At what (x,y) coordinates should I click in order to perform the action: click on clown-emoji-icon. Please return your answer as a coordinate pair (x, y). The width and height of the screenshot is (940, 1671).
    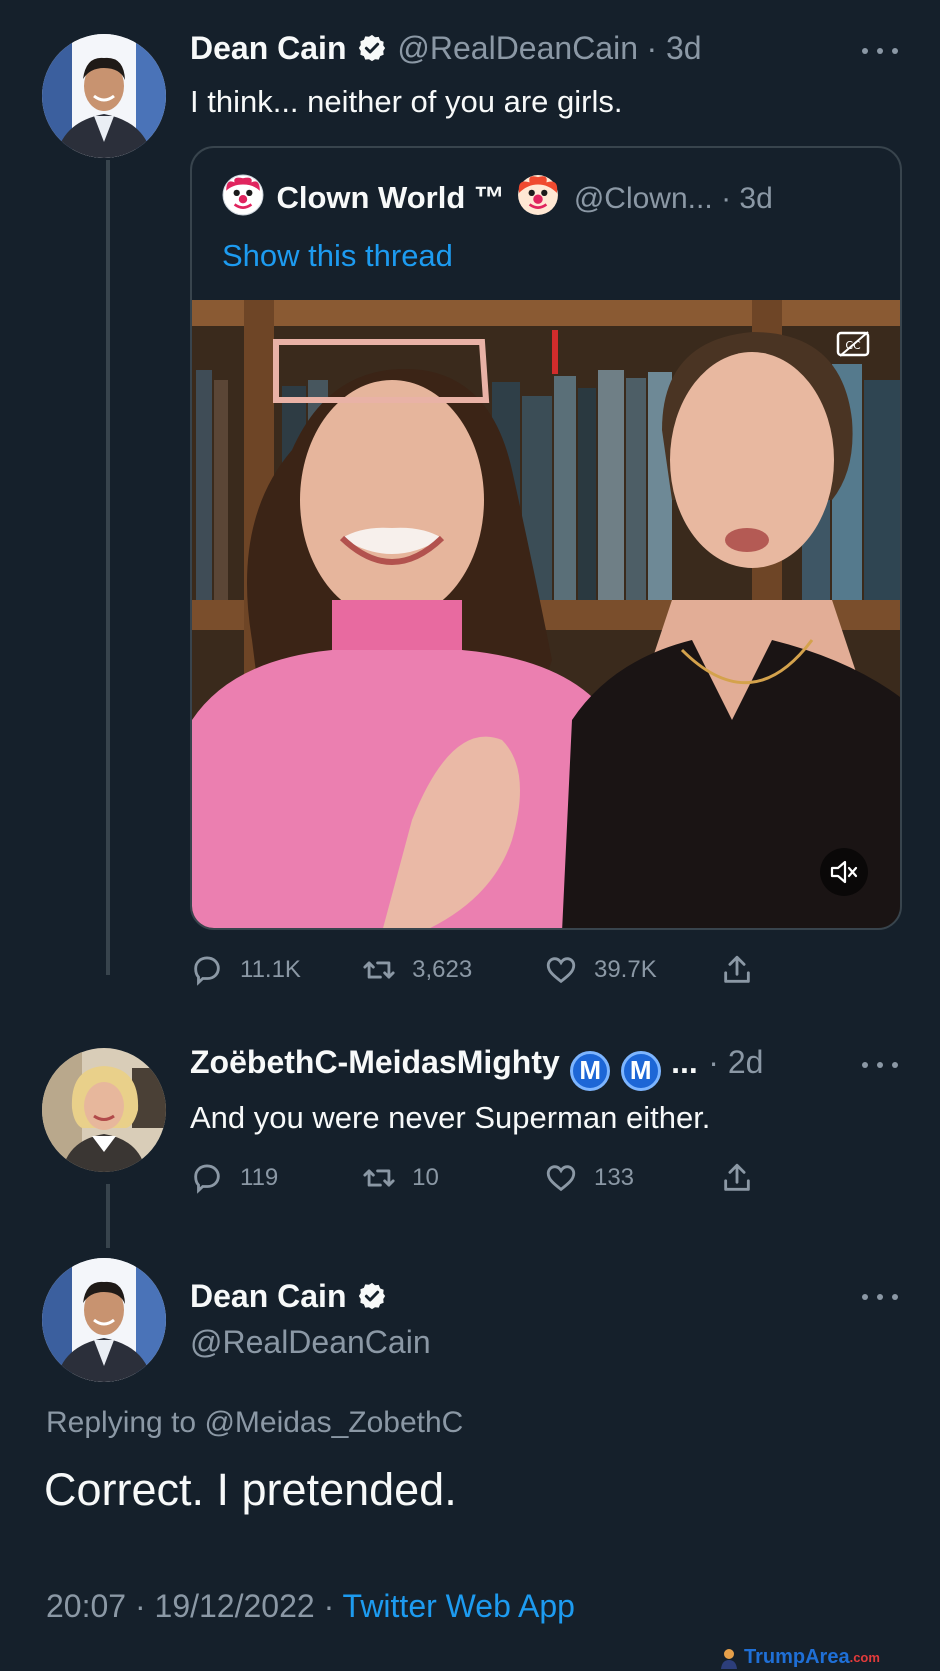
    Looking at the image, I should click on (538, 195).